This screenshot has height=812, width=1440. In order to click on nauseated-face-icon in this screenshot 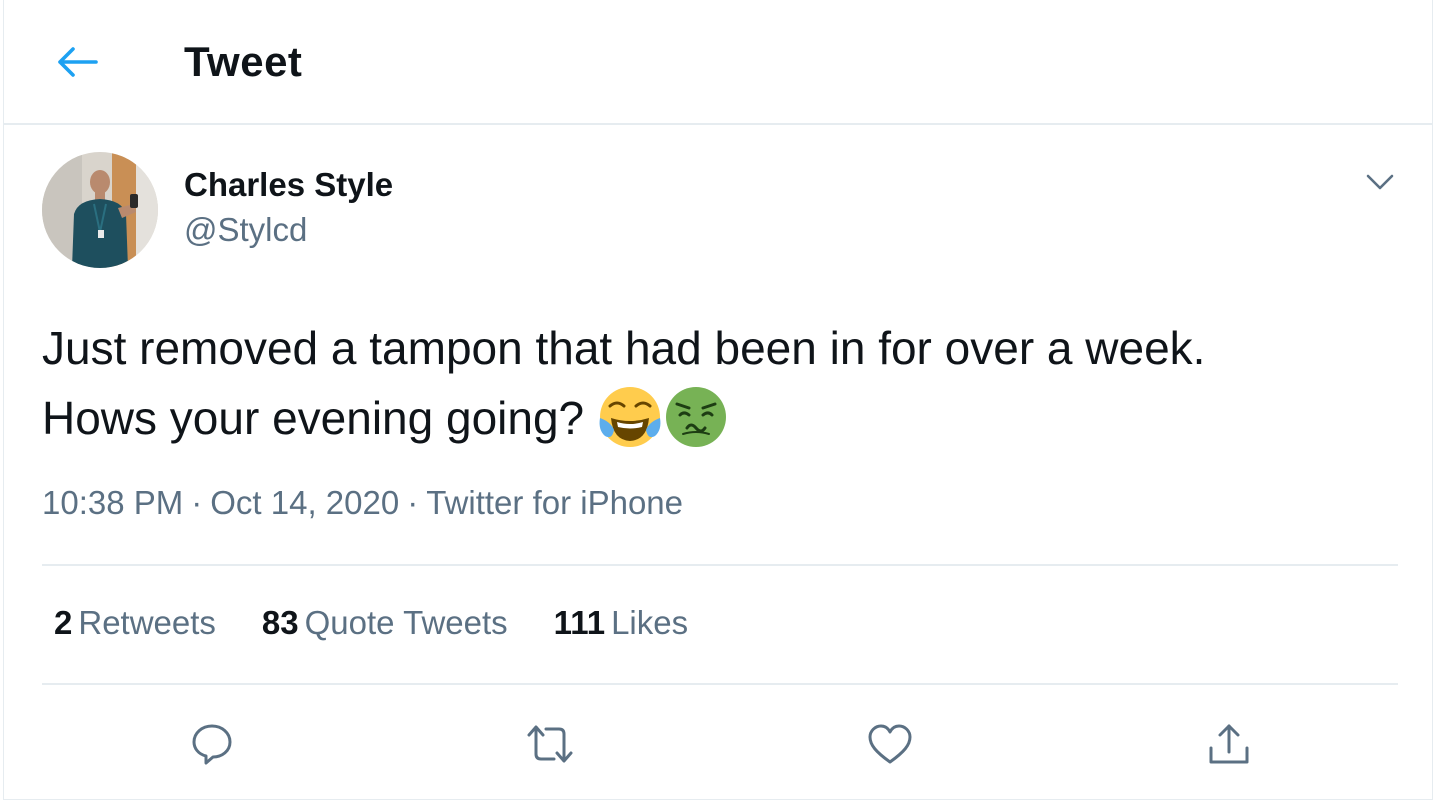, I will do `click(695, 416)`.